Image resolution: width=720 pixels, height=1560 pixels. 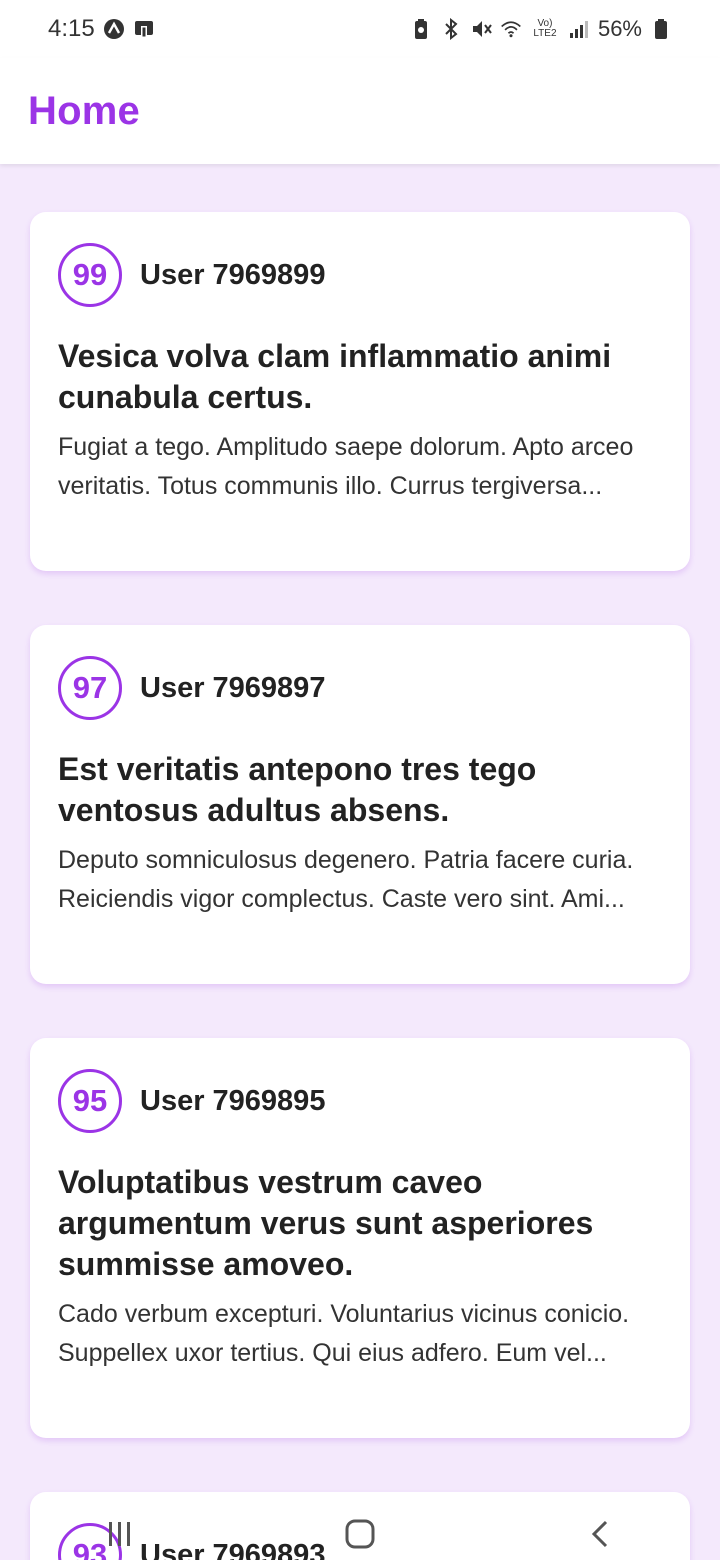 What do you see at coordinates (144, 29) in the screenshot?
I see `screen-notification-icon` at bounding box center [144, 29].